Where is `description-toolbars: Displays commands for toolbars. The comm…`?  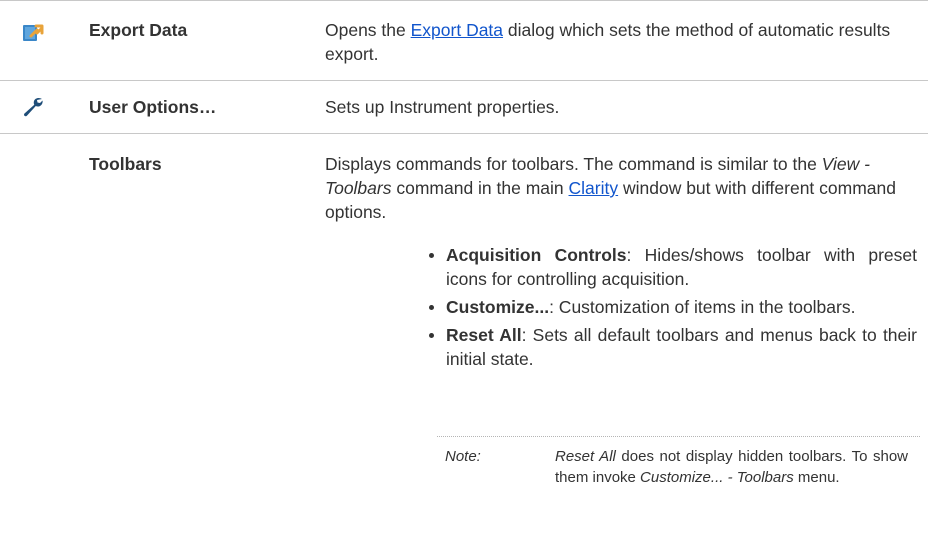
description-toolbars: Displays commands for toolbars. The comm… is located at coordinates (610, 188).